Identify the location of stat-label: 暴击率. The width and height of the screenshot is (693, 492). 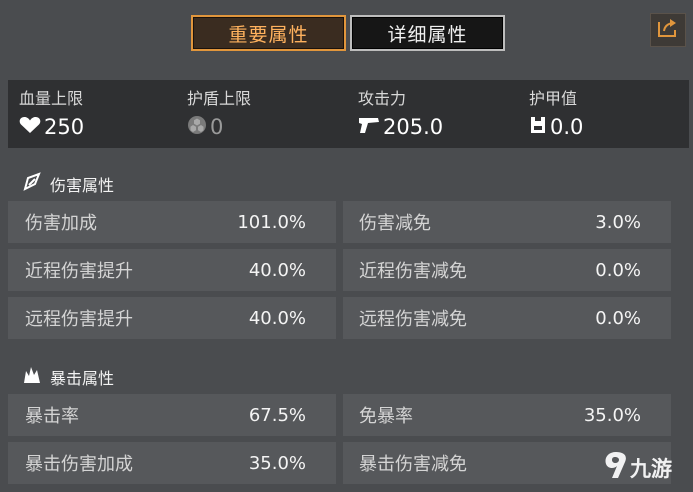
(52, 416).